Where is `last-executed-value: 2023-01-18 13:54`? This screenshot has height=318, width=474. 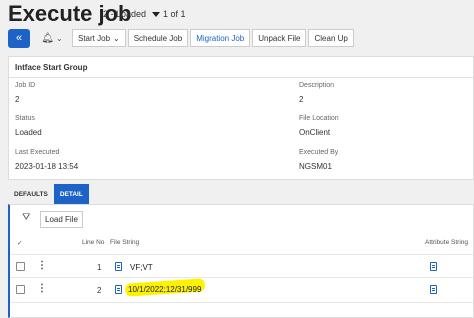 last-executed-value: 2023-01-18 13:54 is located at coordinates (47, 166).